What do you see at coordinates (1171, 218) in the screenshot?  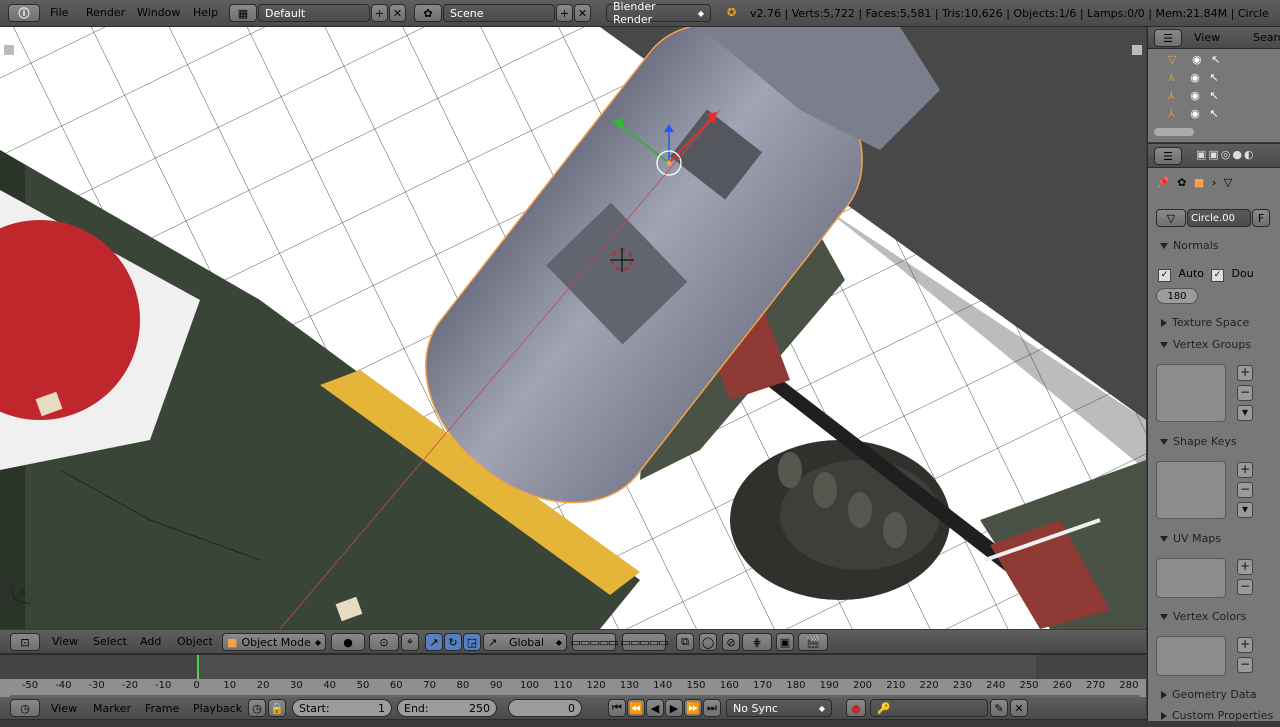 I see `mesh-browse-button: ▽` at bounding box center [1171, 218].